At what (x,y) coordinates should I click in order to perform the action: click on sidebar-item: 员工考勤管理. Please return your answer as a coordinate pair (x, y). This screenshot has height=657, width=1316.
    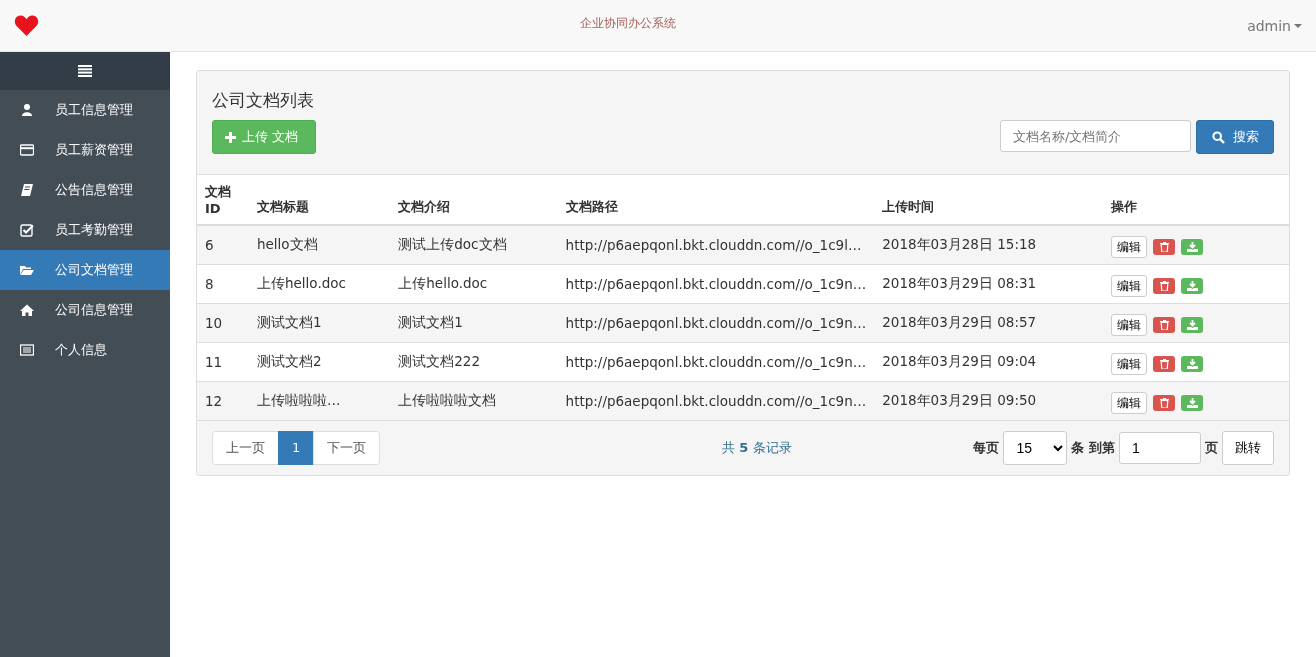
    Looking at the image, I should click on (85, 230).